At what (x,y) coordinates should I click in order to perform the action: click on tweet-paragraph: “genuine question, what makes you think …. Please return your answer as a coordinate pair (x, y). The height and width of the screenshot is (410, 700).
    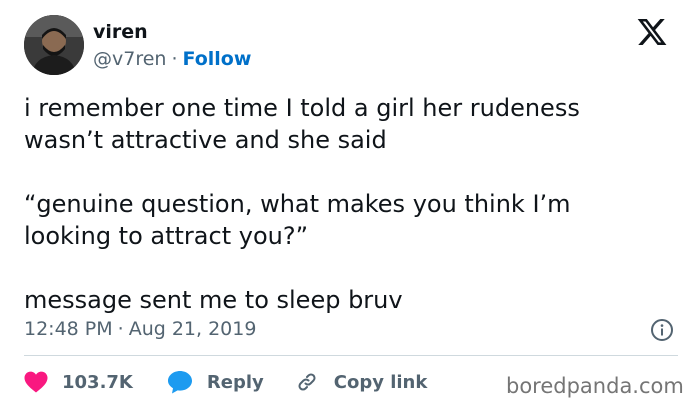
    Looking at the image, I should click on (297, 220).